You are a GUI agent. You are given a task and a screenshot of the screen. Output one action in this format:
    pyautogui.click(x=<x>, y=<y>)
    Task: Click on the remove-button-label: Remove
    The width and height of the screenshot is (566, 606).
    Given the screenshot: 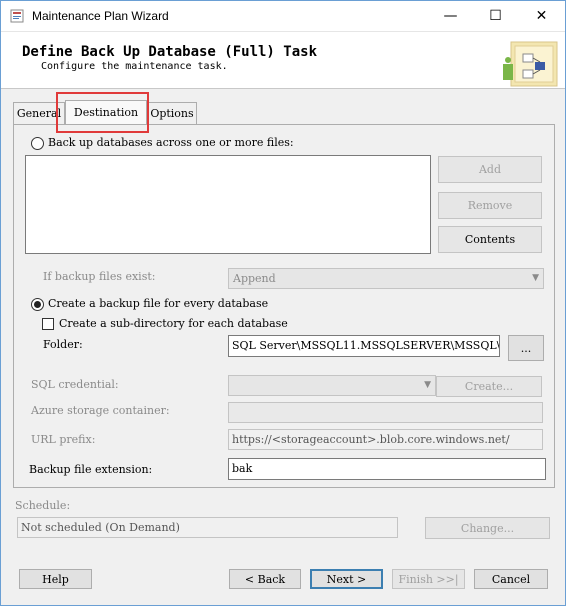 What is the action you would take?
    pyautogui.click(x=490, y=205)
    